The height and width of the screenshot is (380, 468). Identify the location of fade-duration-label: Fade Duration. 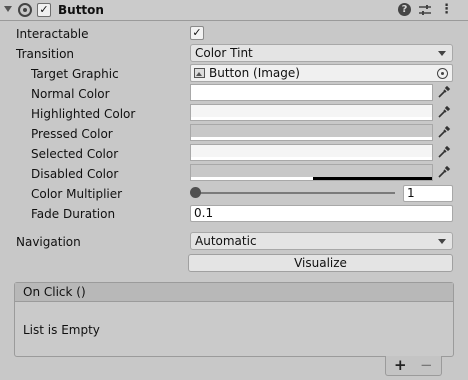
(73, 214).